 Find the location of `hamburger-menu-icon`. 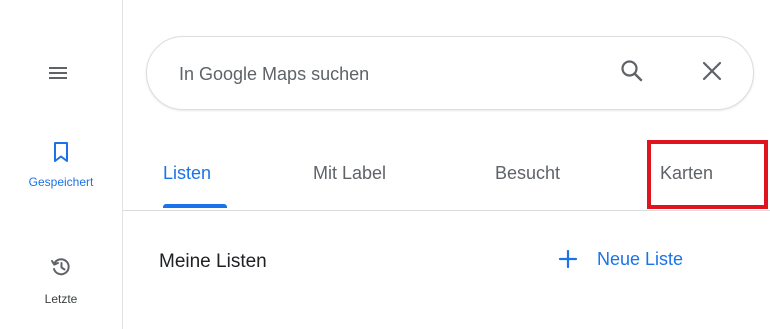

hamburger-menu-icon is located at coordinates (58, 75).